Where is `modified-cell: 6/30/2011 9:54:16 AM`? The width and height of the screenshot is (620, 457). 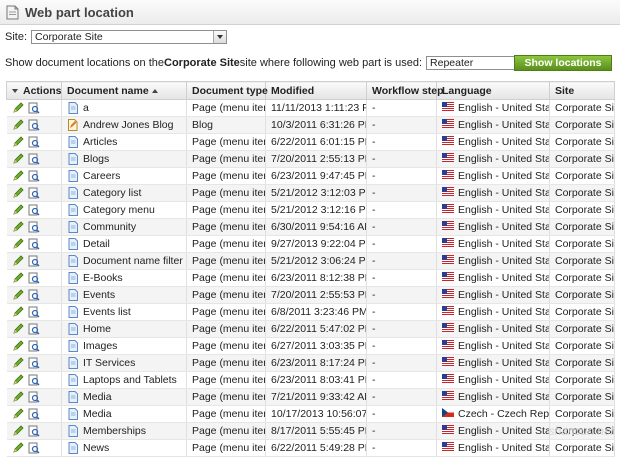 modified-cell: 6/30/2011 9:54:16 AM is located at coordinates (316, 227).